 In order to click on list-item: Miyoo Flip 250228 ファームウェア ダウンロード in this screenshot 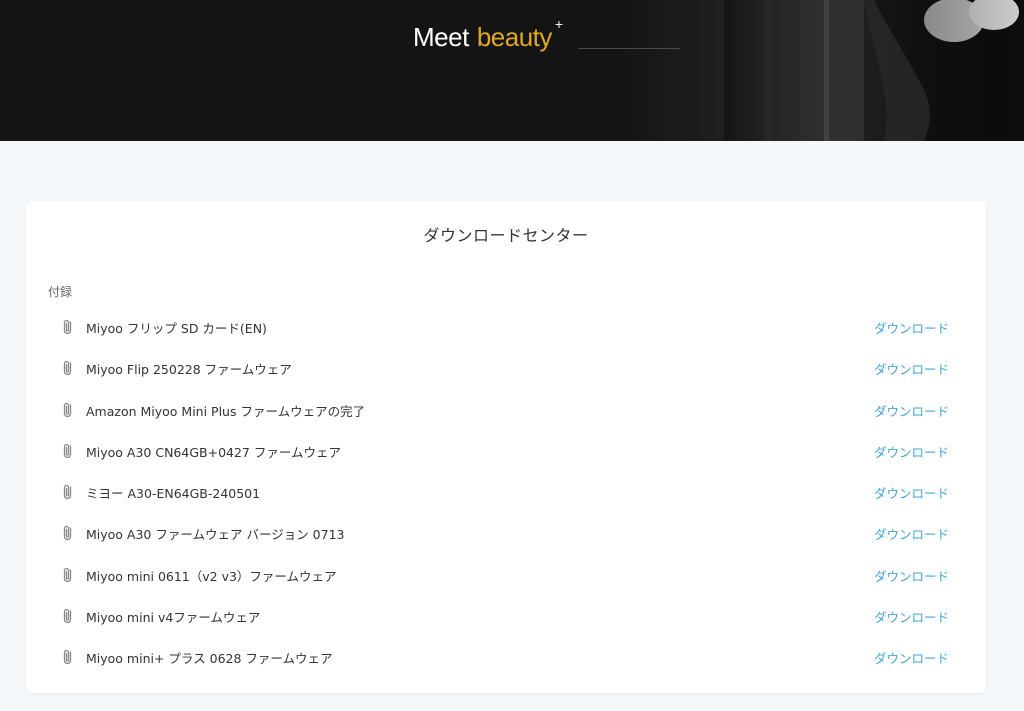, I will do `click(506, 367)`.